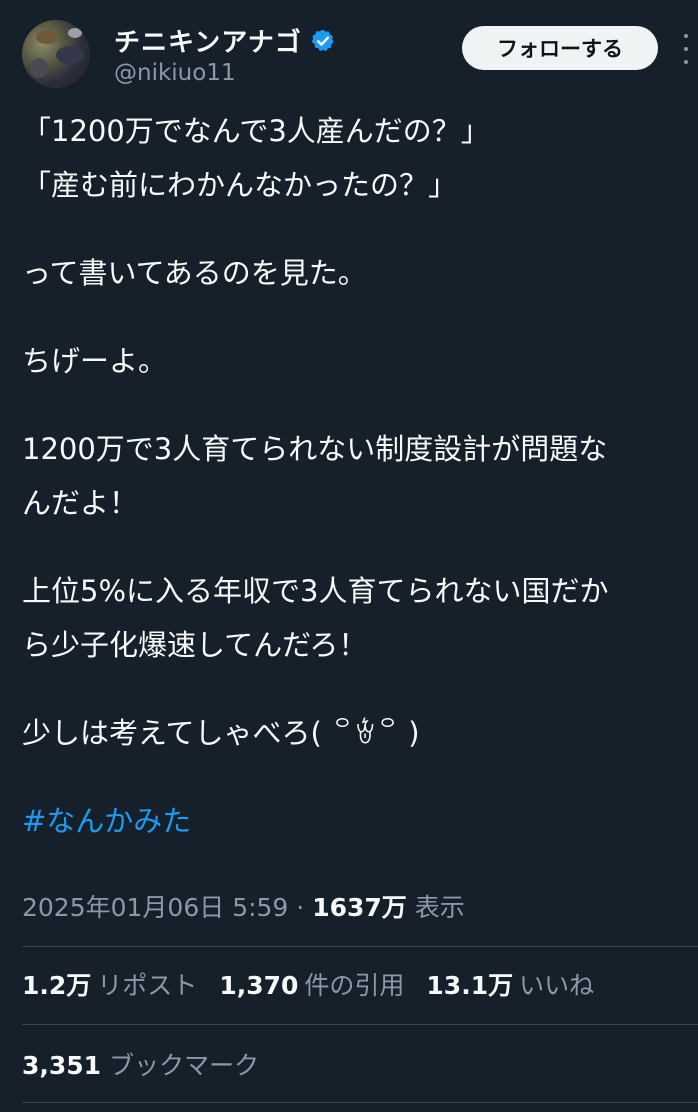  Describe the element at coordinates (57, 985) in the screenshot. I see `reposts-count: 1.2万` at that location.